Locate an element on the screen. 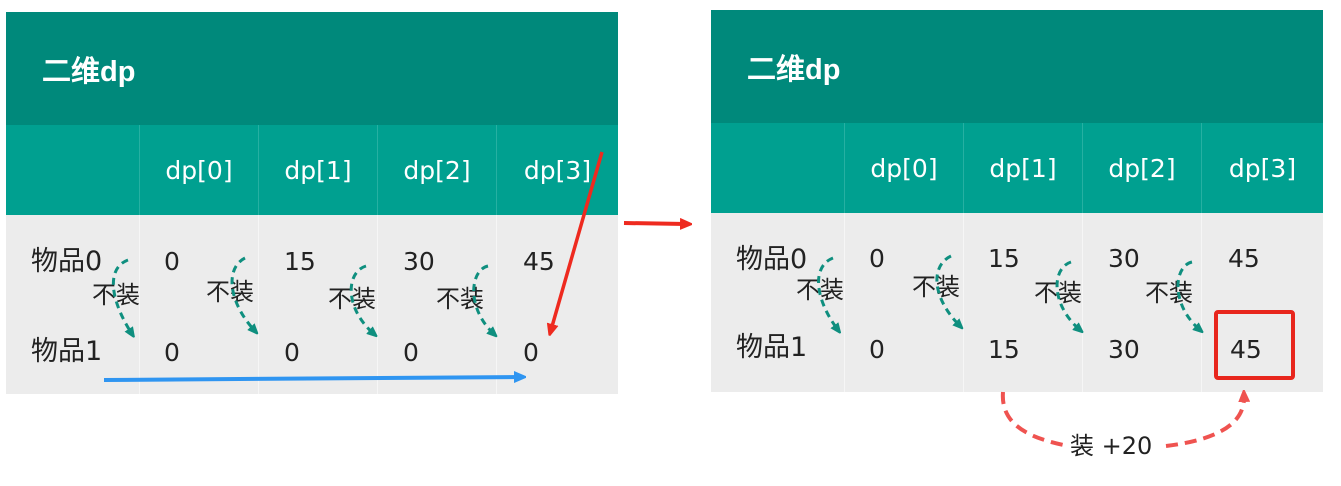 The image size is (1341, 486). left-red-diagonal-arrow is located at coordinates (577, 240).